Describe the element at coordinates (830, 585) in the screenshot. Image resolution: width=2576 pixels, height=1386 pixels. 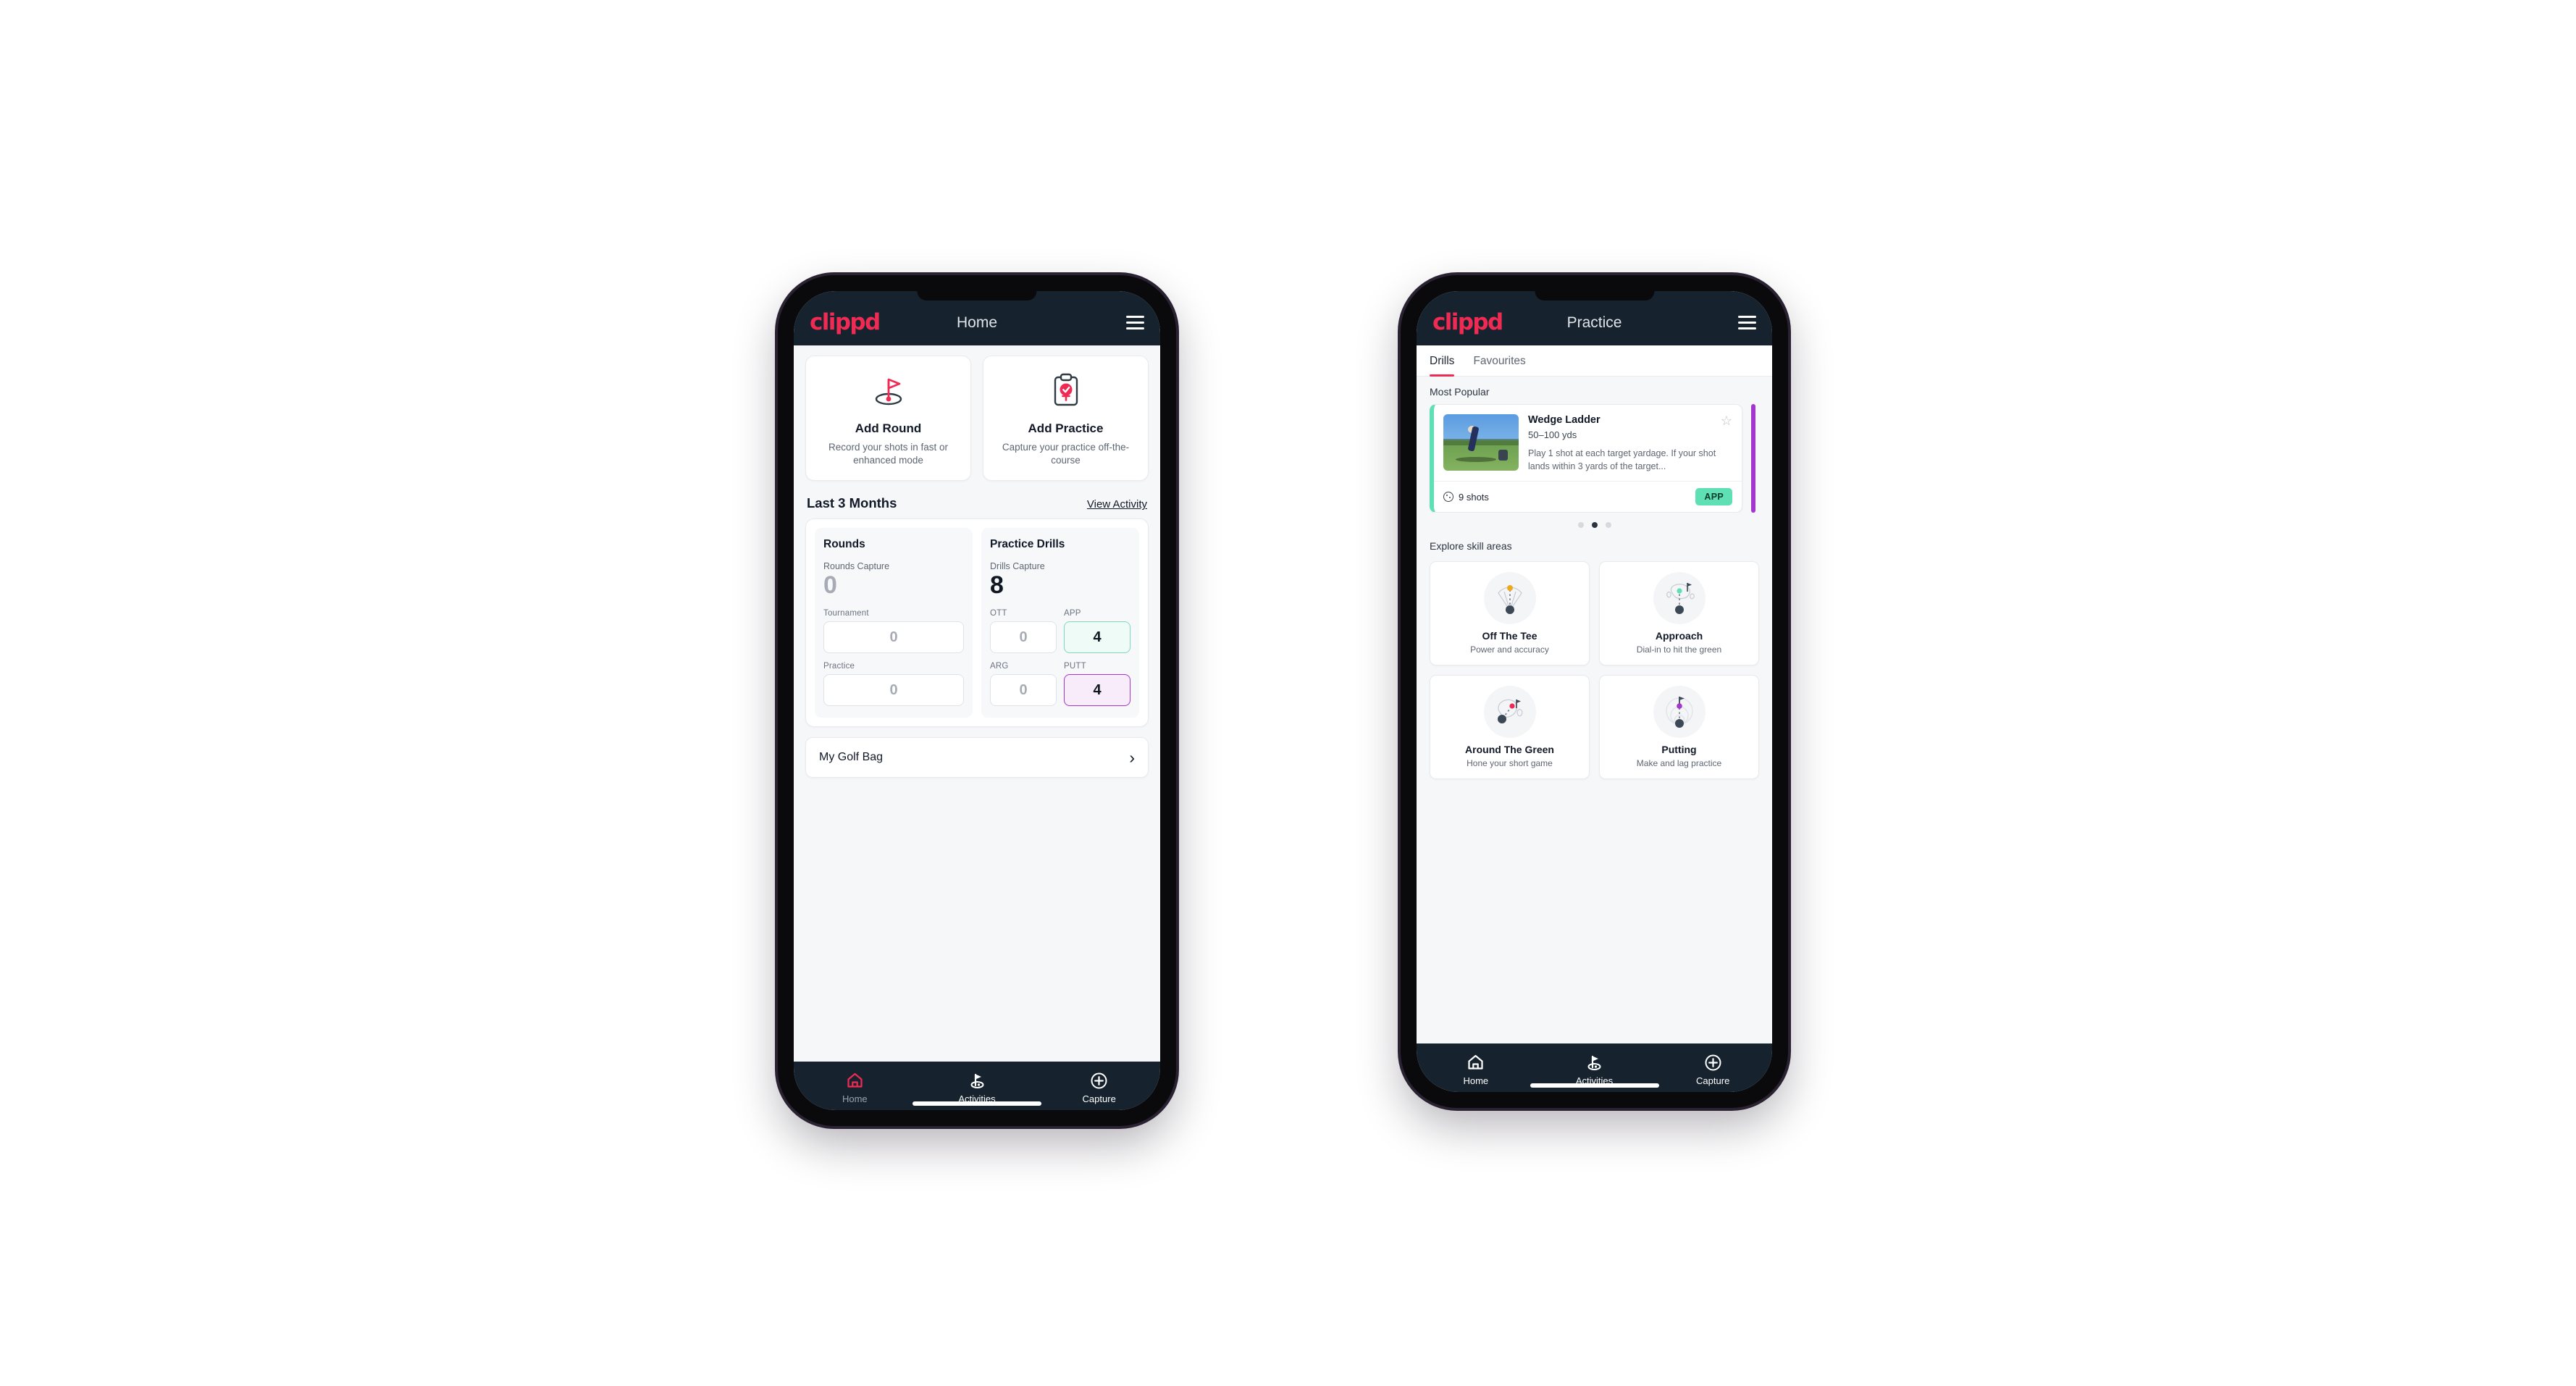
I see `rounds-capture-value: 0` at that location.